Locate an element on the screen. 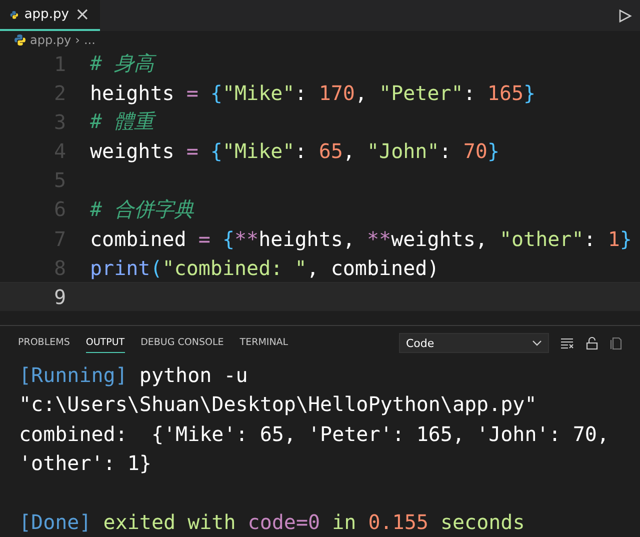 The image size is (640, 537). code-line: heights = {"Mike": 170, "Peter": 165} is located at coordinates (313, 92).